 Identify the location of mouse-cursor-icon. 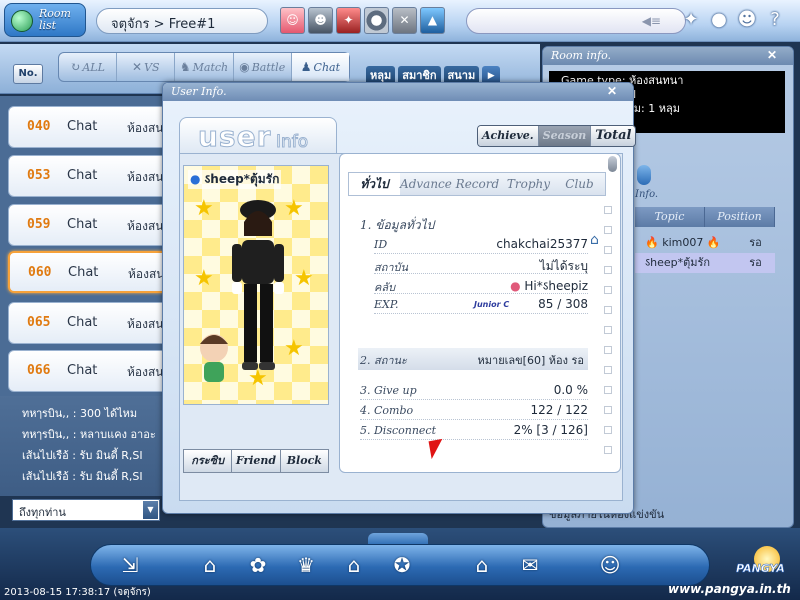
(437, 449).